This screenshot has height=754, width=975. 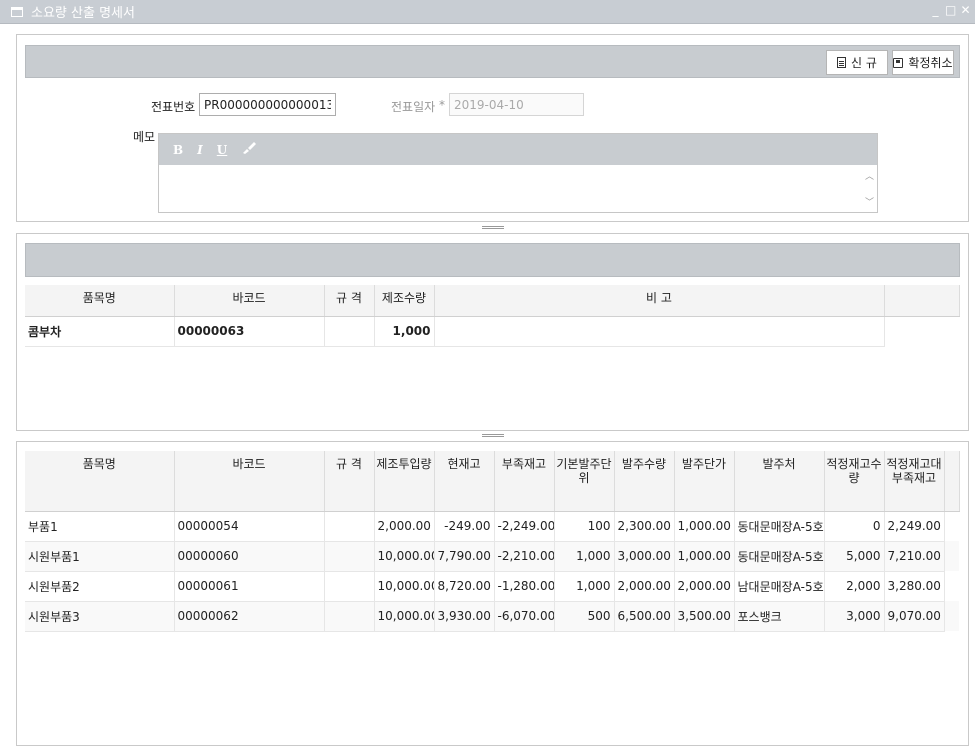 I want to click on cell-proper-stock: 3,000, so click(x=854, y=616).